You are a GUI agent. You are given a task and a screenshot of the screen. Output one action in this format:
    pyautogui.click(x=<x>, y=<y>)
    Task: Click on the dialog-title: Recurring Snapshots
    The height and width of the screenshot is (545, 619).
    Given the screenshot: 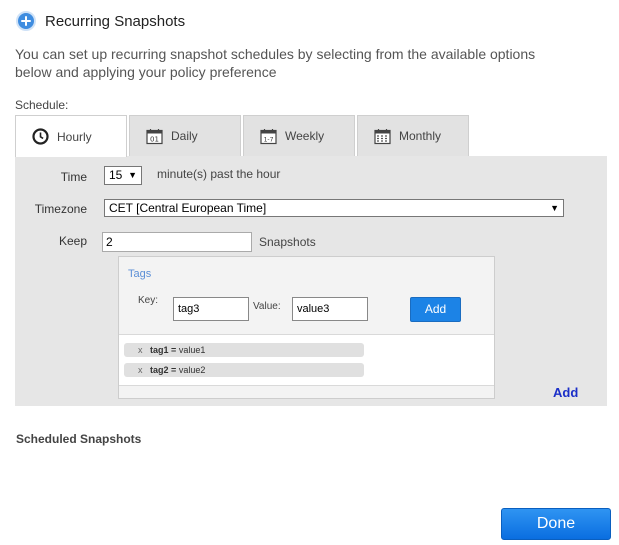 What is the action you would take?
    pyautogui.click(x=115, y=21)
    